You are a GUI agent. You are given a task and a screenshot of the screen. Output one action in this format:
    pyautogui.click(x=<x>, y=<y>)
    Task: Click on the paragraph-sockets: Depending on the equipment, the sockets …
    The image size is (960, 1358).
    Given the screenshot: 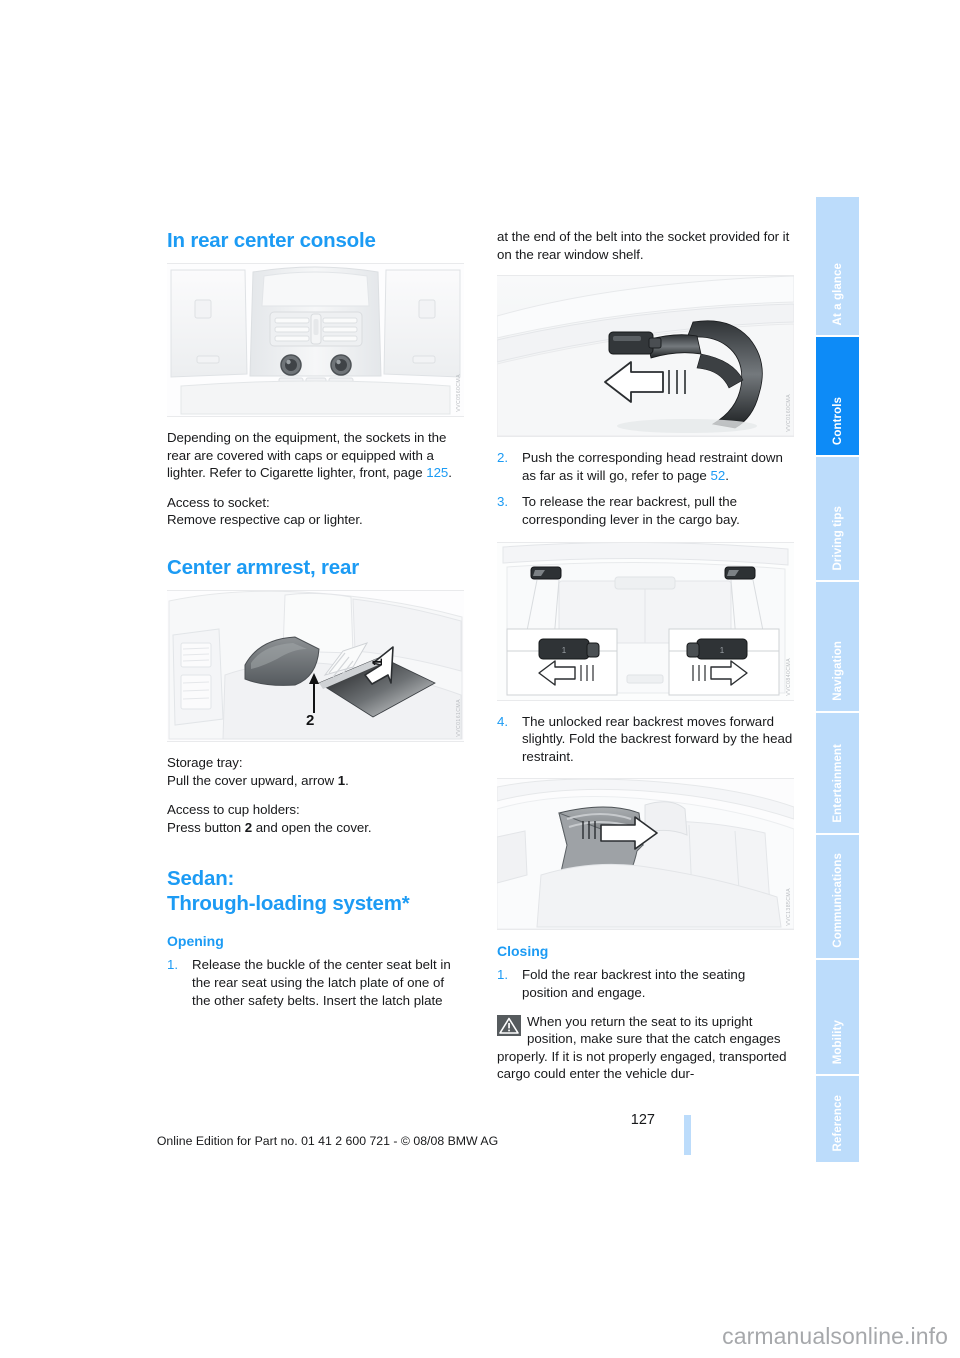 What is the action you would take?
    pyautogui.click(x=315, y=455)
    